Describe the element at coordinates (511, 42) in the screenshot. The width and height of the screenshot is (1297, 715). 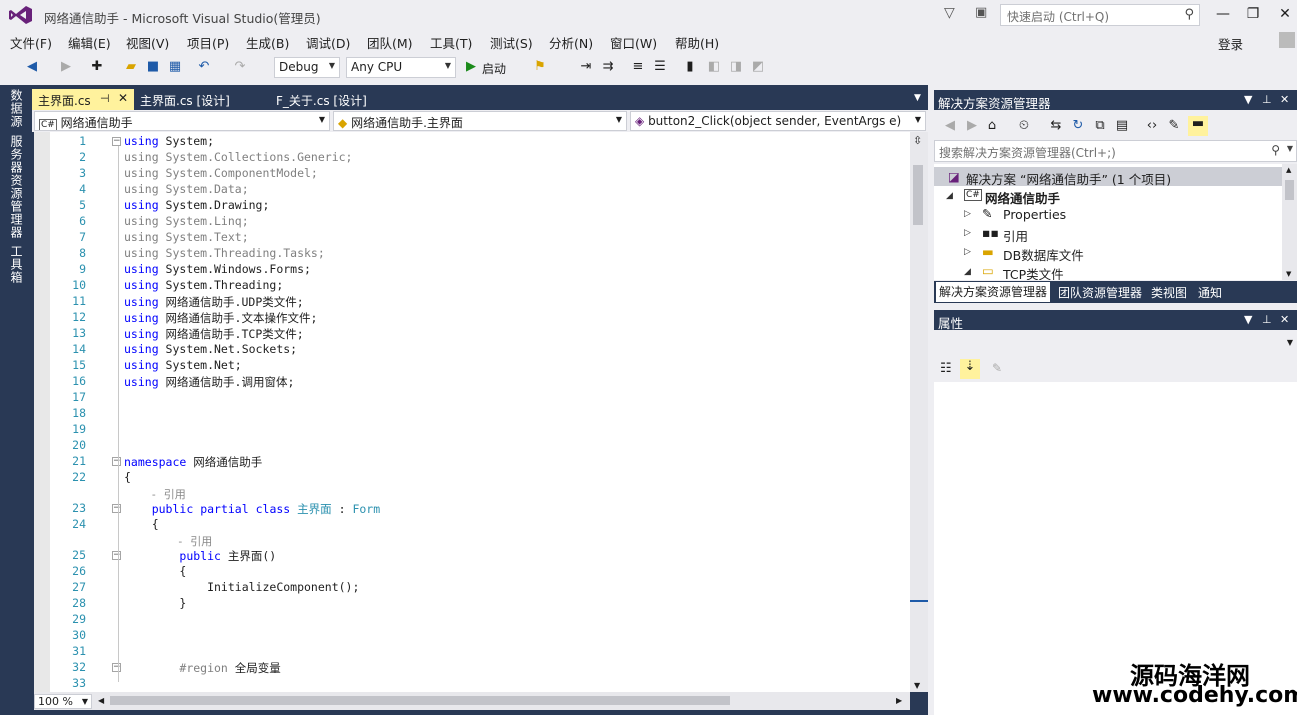
I see `menu-test: 测试(S)` at that location.